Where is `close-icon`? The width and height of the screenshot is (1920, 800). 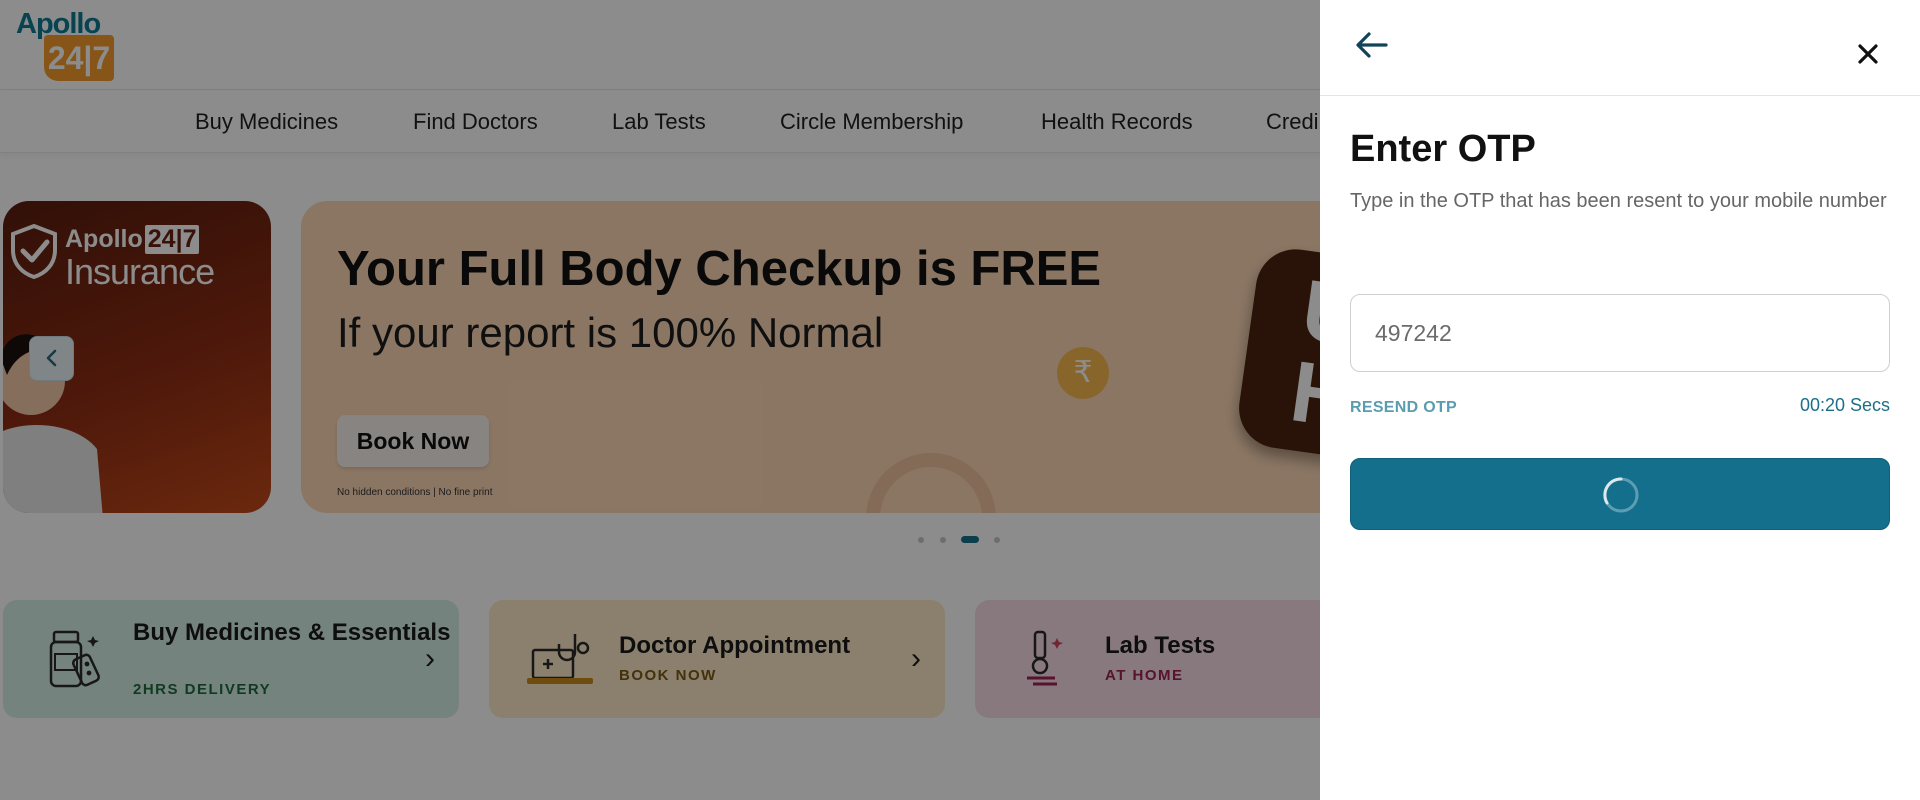
close-icon is located at coordinates (1868, 54).